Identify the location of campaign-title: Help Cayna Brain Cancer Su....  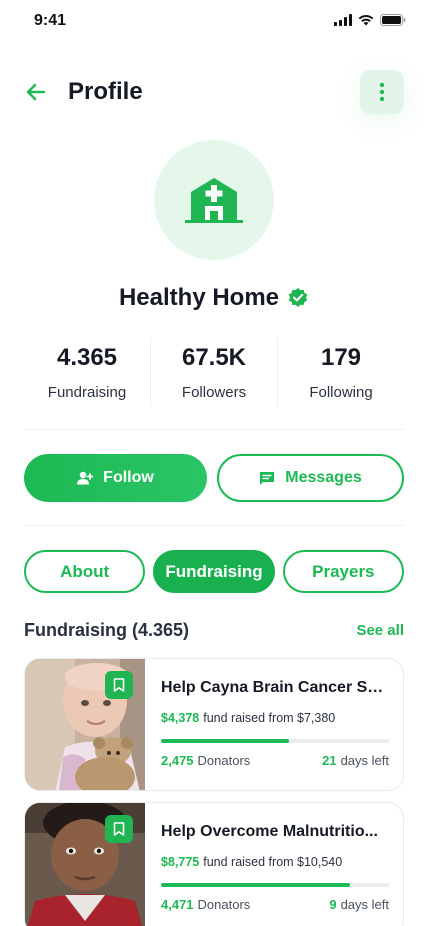
(275, 687).